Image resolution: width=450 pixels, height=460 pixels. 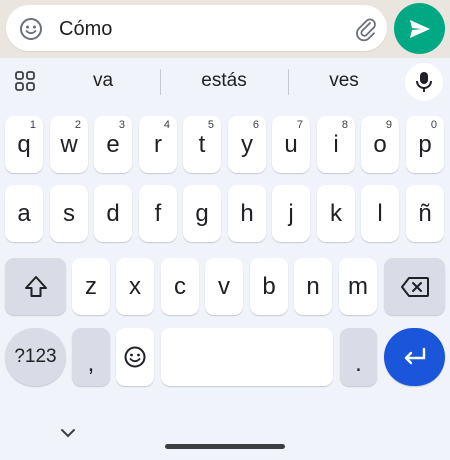 I want to click on key-k: k, so click(x=336, y=213).